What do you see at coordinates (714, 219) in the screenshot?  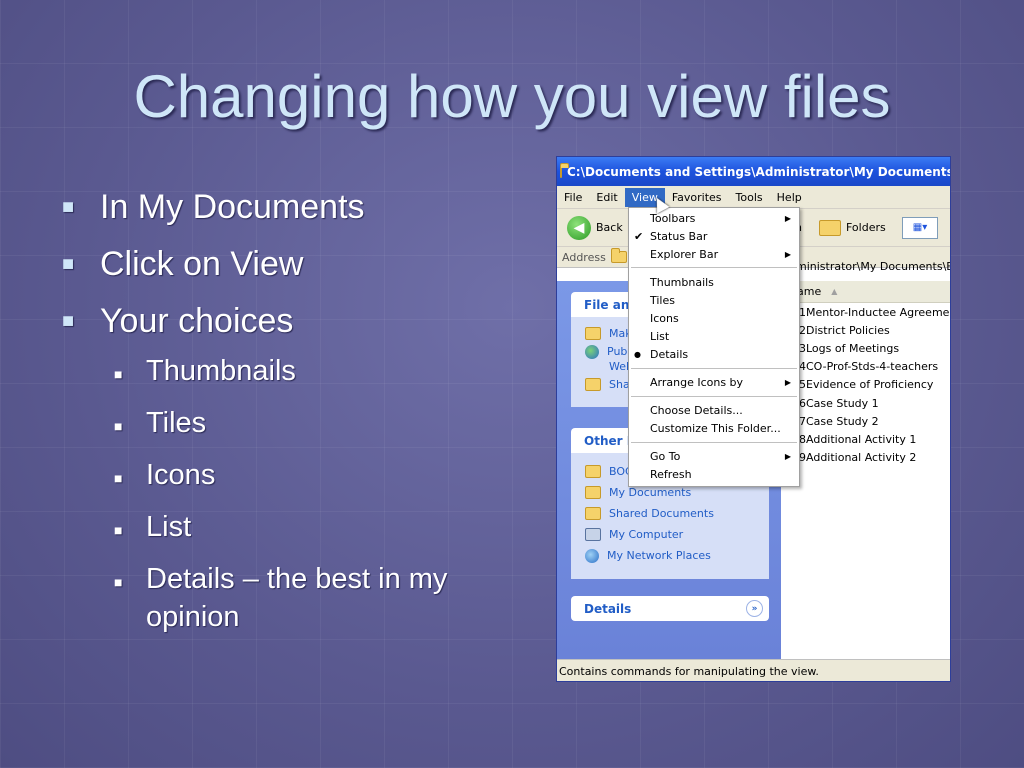 I see `menu-item-toolbars: Toolbars ▶` at bounding box center [714, 219].